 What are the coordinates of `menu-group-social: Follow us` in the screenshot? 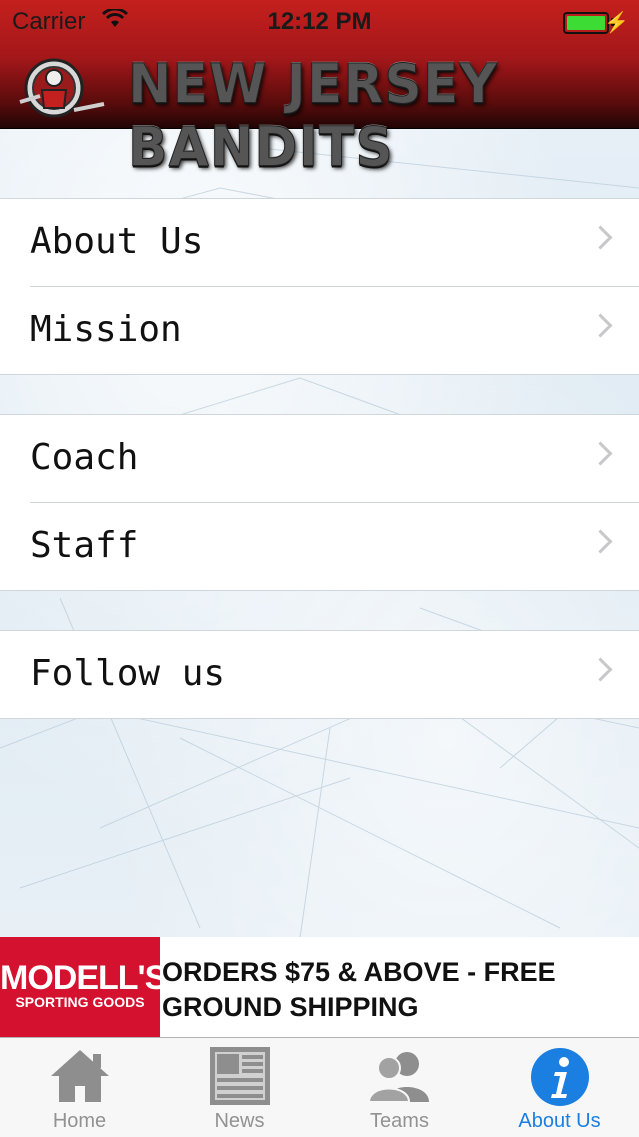 It's located at (319, 674).